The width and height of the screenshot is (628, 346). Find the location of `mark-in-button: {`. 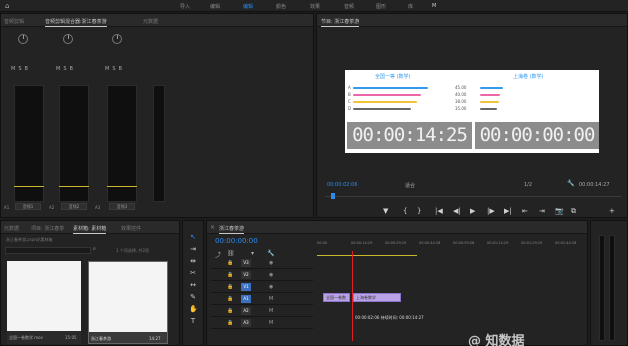

mark-in-button: { is located at coordinates (405, 211).